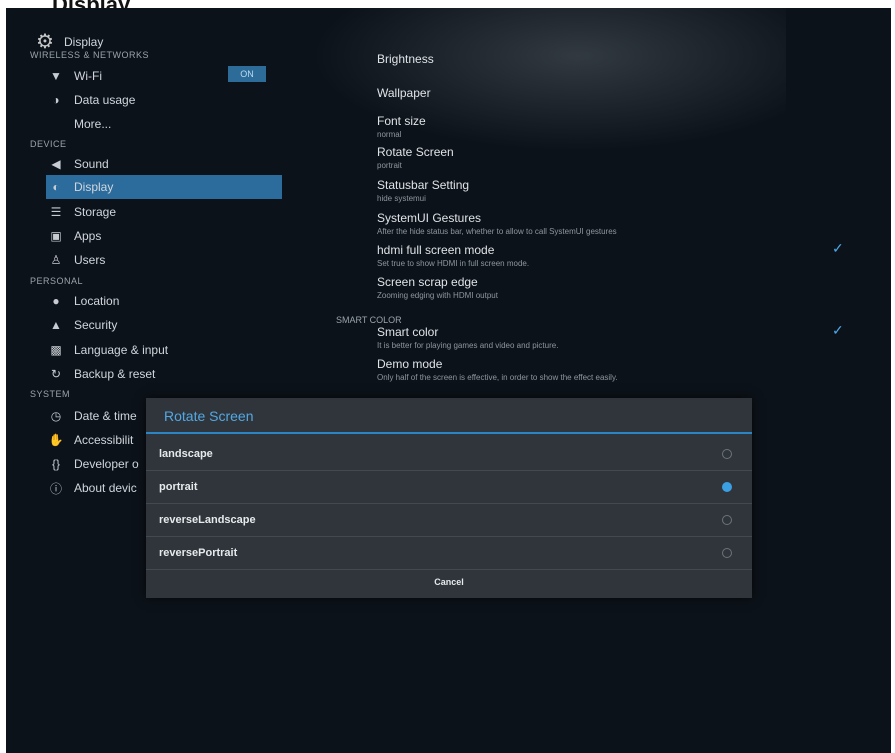 The image size is (895, 753). What do you see at coordinates (423, 185) in the screenshot?
I see `pref-title: Statusbar Setting` at bounding box center [423, 185].